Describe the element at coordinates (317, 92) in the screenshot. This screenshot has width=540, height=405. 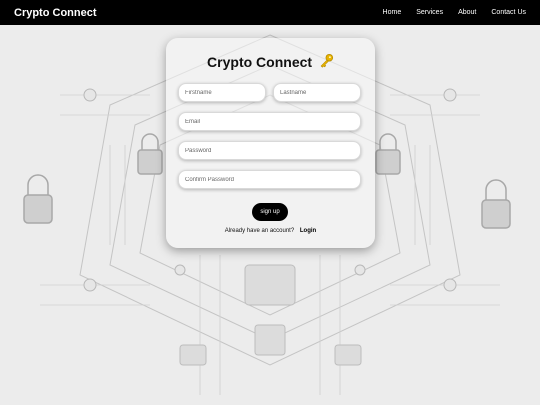
I see `lastname-input` at that location.